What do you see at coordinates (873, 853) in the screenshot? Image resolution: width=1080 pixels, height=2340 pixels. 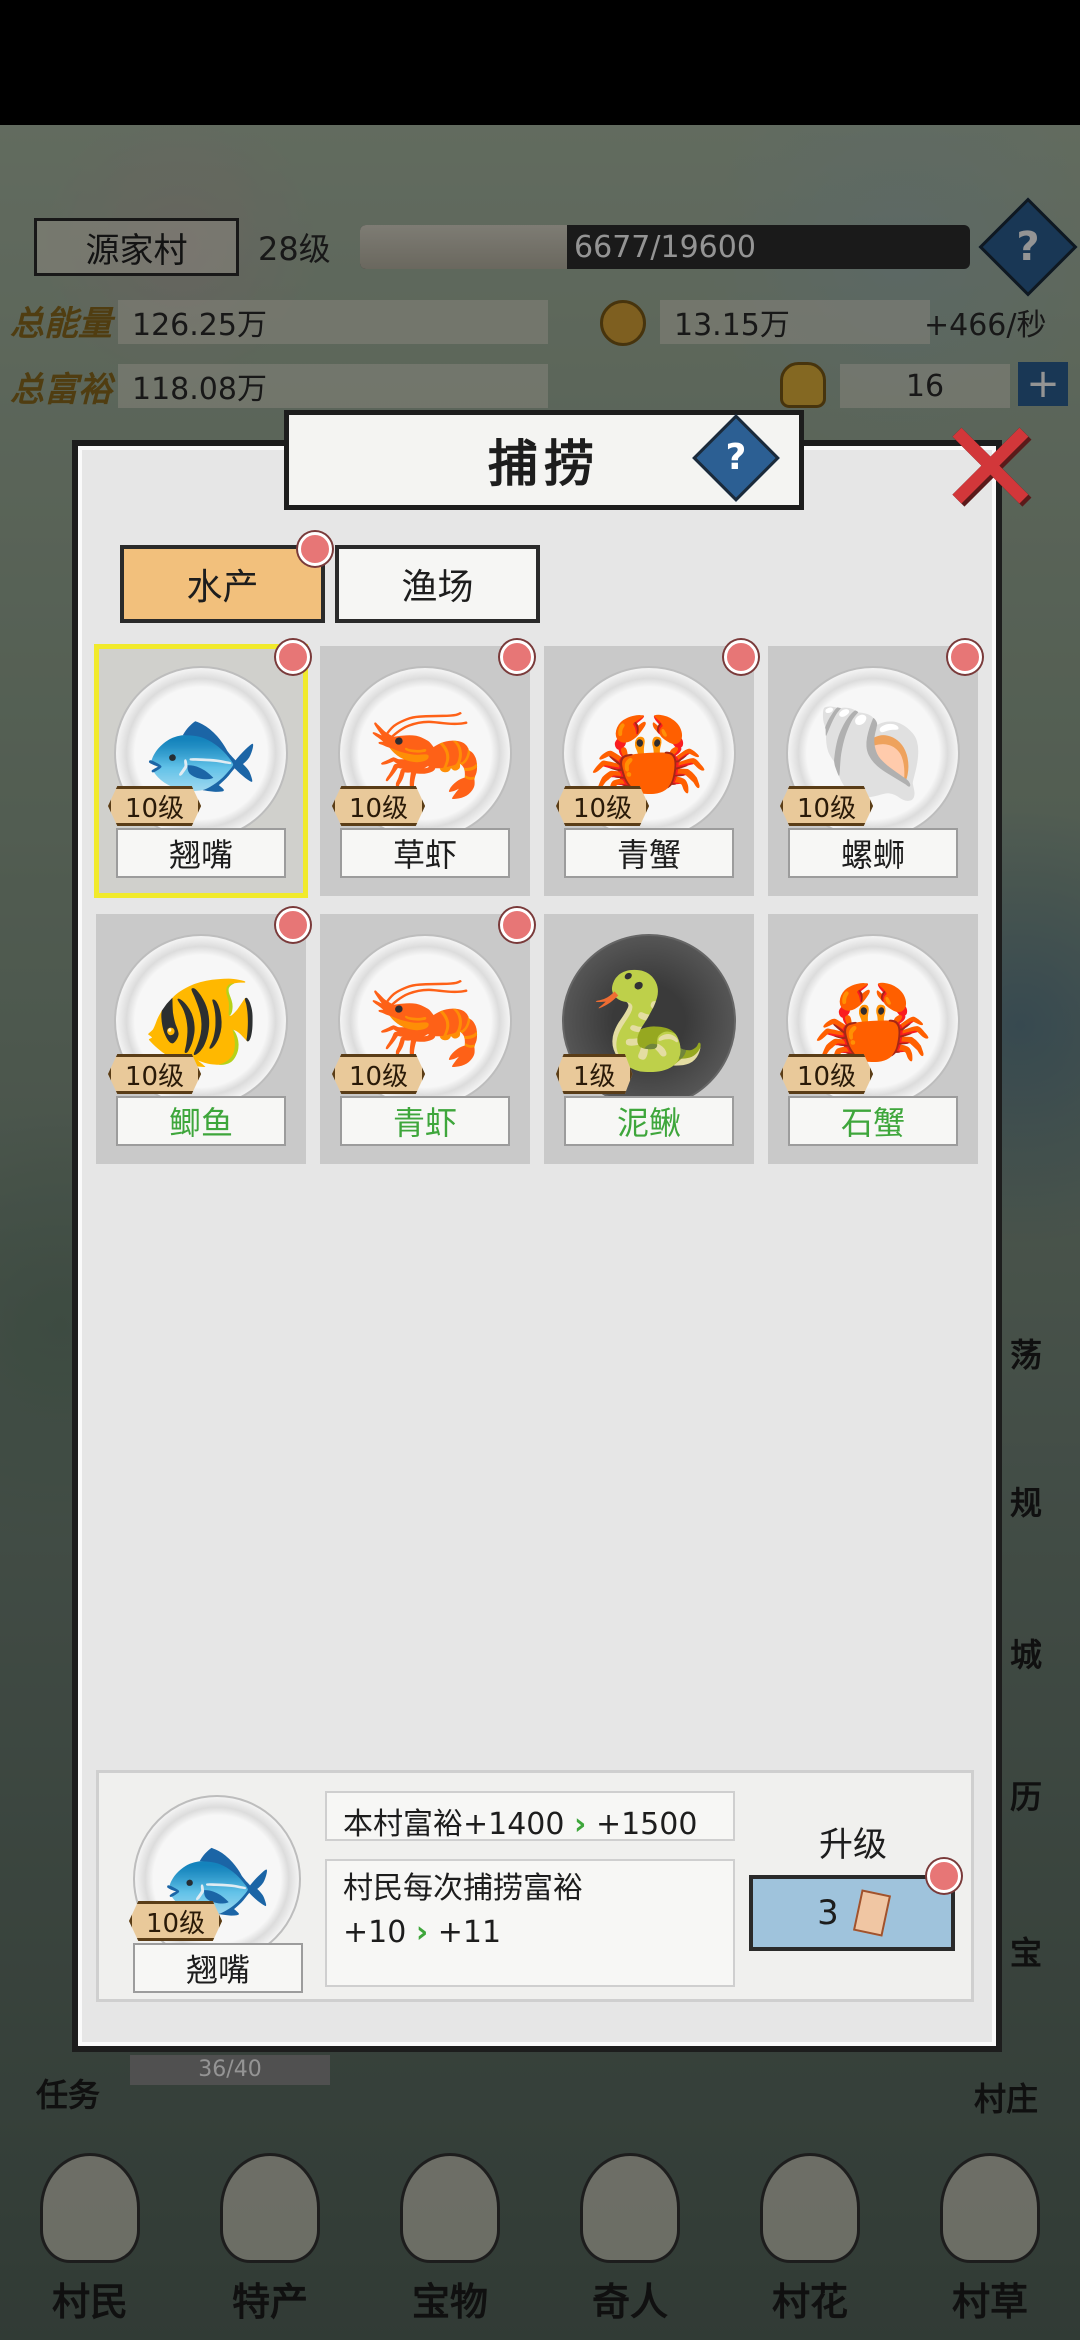 I see `item-name: 螺蛳` at bounding box center [873, 853].